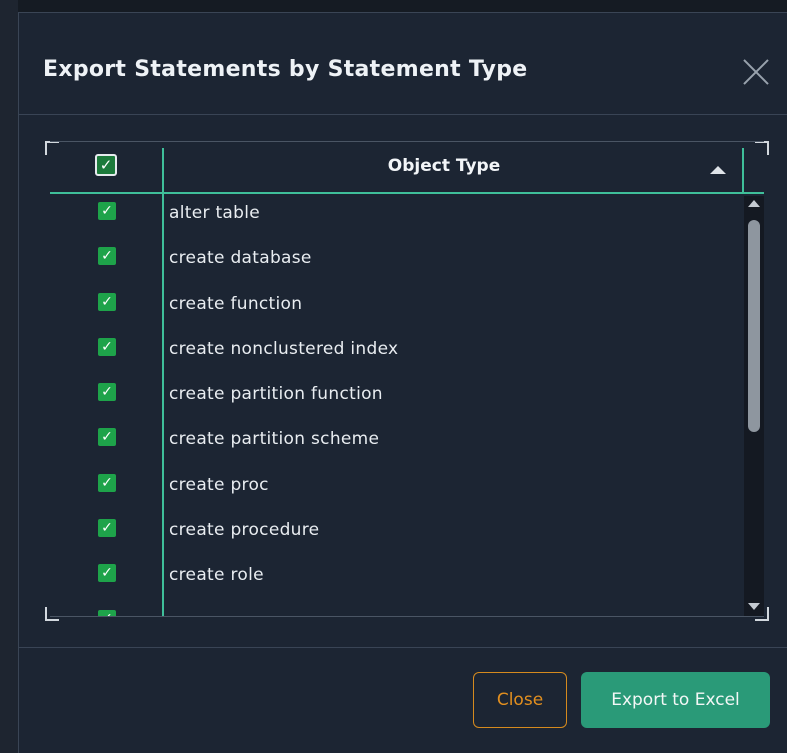 The image size is (787, 753). Describe the element at coordinates (756, 72) in the screenshot. I see `close-x-icon` at that location.